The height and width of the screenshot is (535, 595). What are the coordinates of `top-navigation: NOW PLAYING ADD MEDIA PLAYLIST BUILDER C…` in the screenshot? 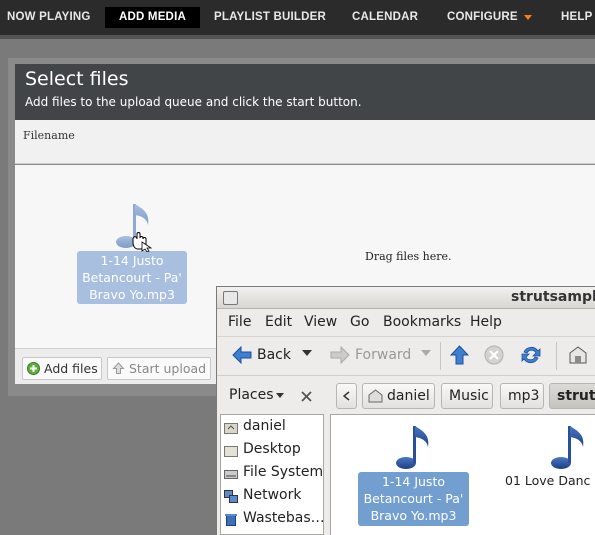 It's located at (297, 17).